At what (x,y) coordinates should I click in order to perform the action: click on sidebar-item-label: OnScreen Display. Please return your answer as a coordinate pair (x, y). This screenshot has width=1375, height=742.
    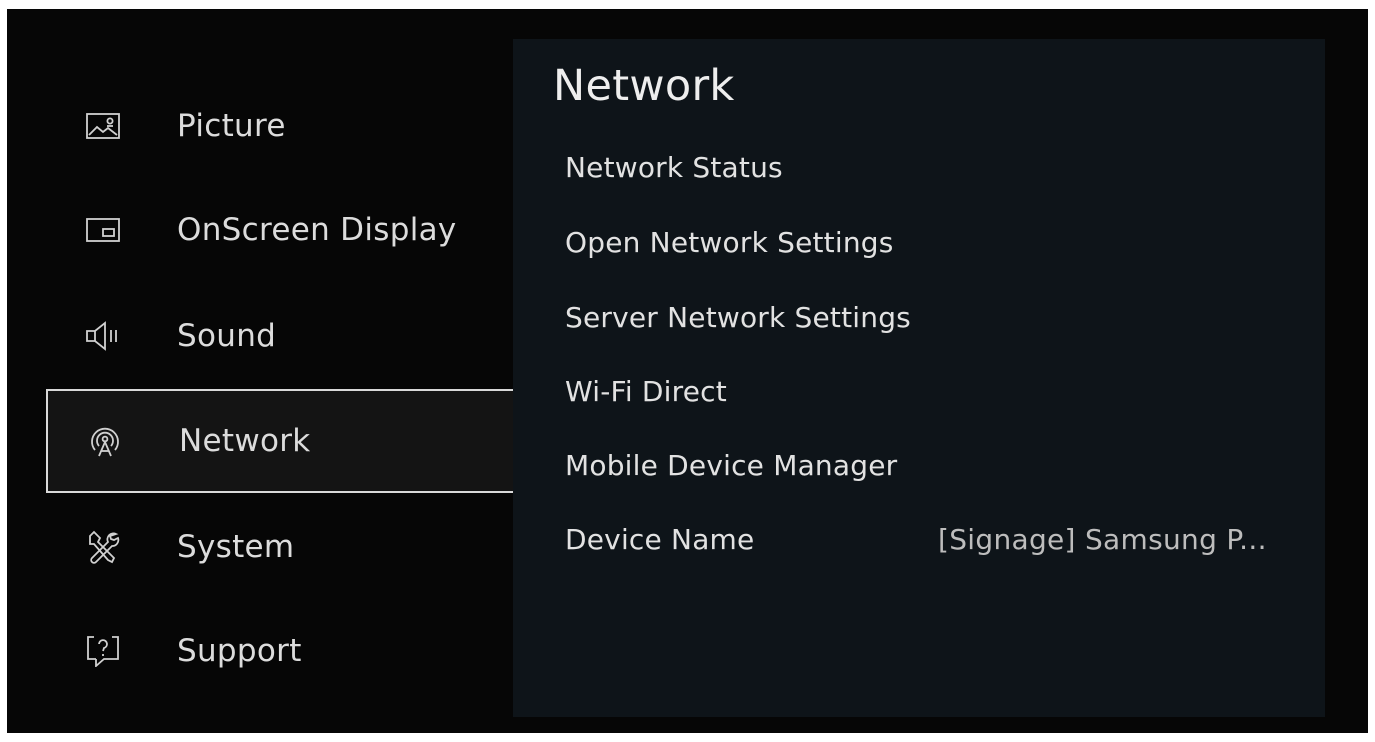
    Looking at the image, I should click on (317, 230).